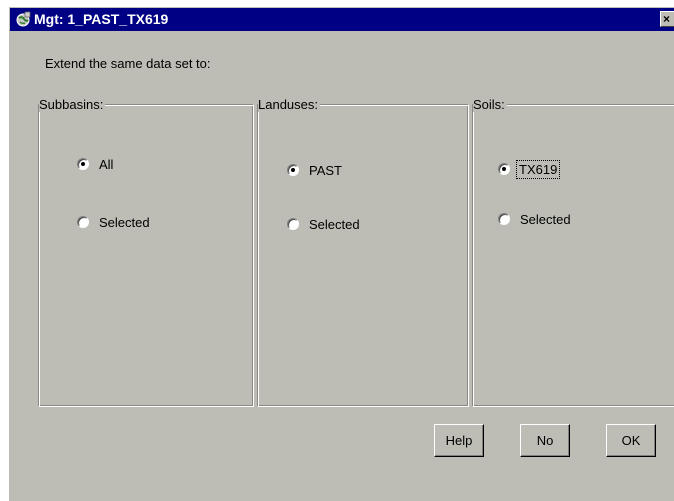 The height and width of the screenshot is (501, 674). What do you see at coordinates (95, 164) in the screenshot?
I see `subbasins-option-all: All` at bounding box center [95, 164].